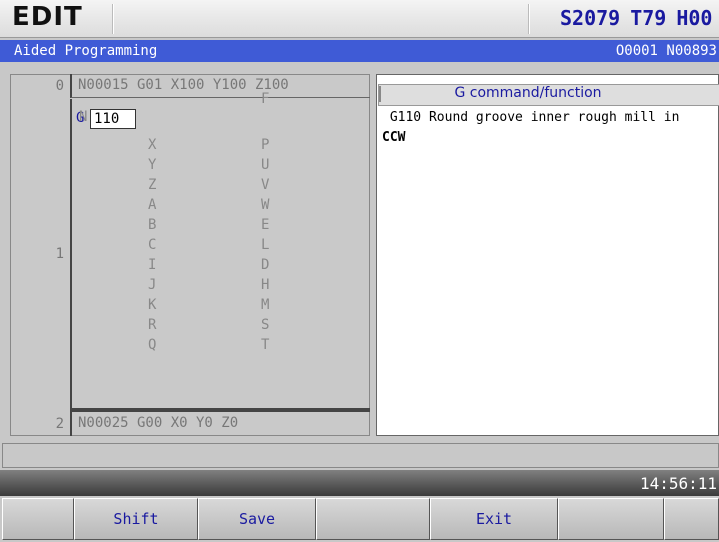  I want to click on address-label: P, so click(265, 145).